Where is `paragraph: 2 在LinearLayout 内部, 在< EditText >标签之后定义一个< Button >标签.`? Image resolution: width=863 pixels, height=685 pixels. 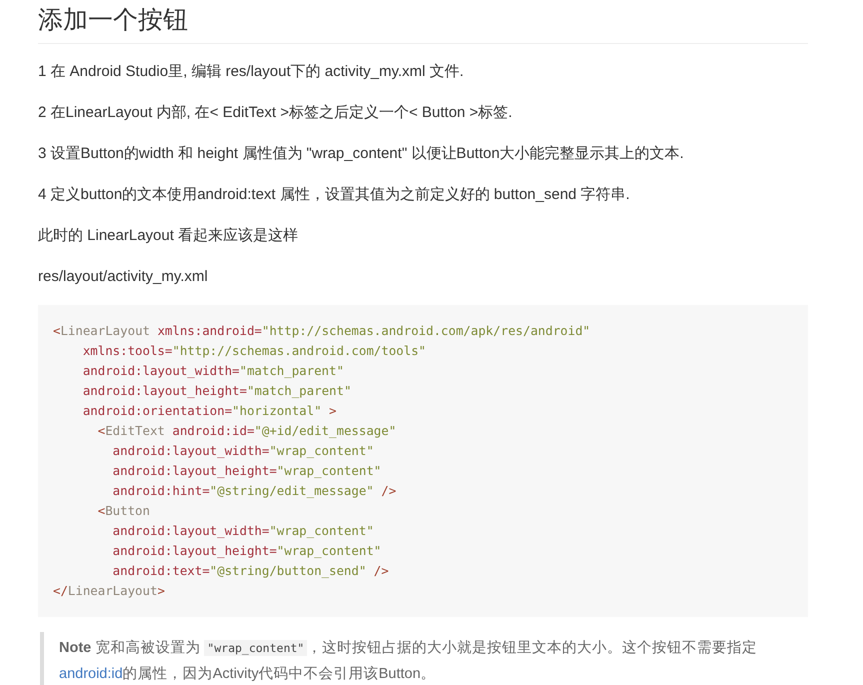 paragraph: 2 在LinearLayout 内部, 在< EditText >标签之后定义一个< Button >标签. is located at coordinates (276, 113).